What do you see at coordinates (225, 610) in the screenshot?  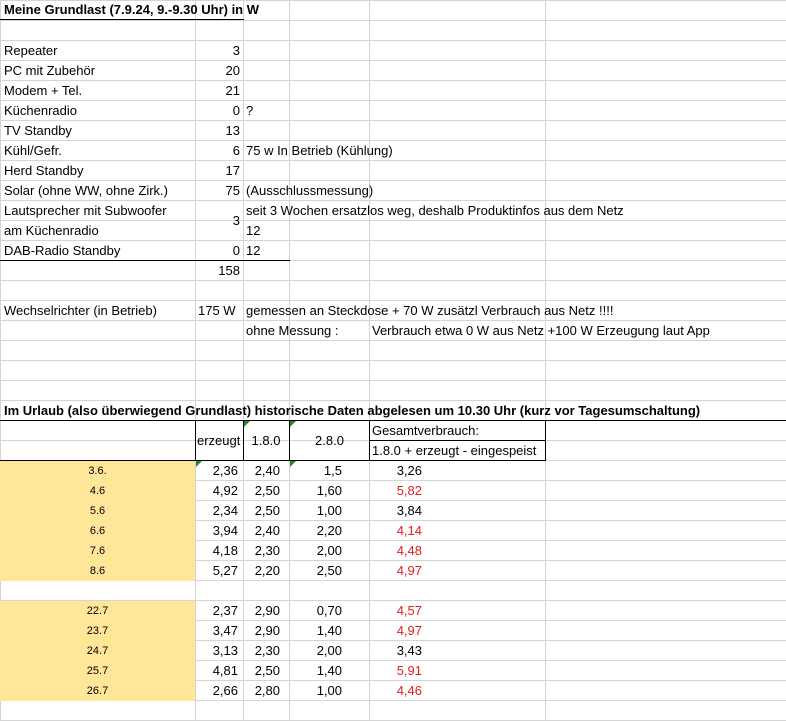 I see `erzeugt-cell: 2,37` at bounding box center [225, 610].